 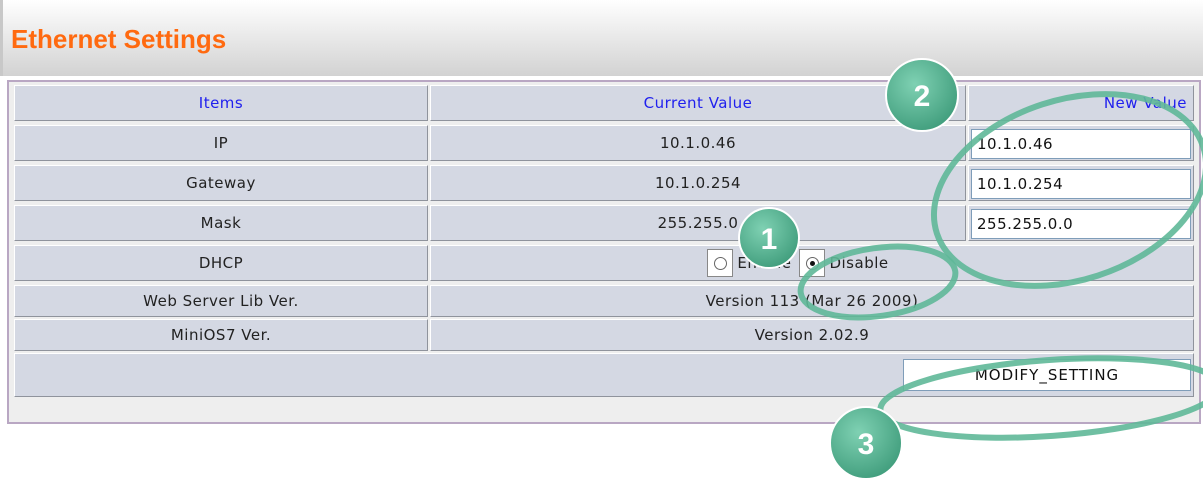 I want to click on dhcp-options: Enable Disable, so click(x=812, y=263).